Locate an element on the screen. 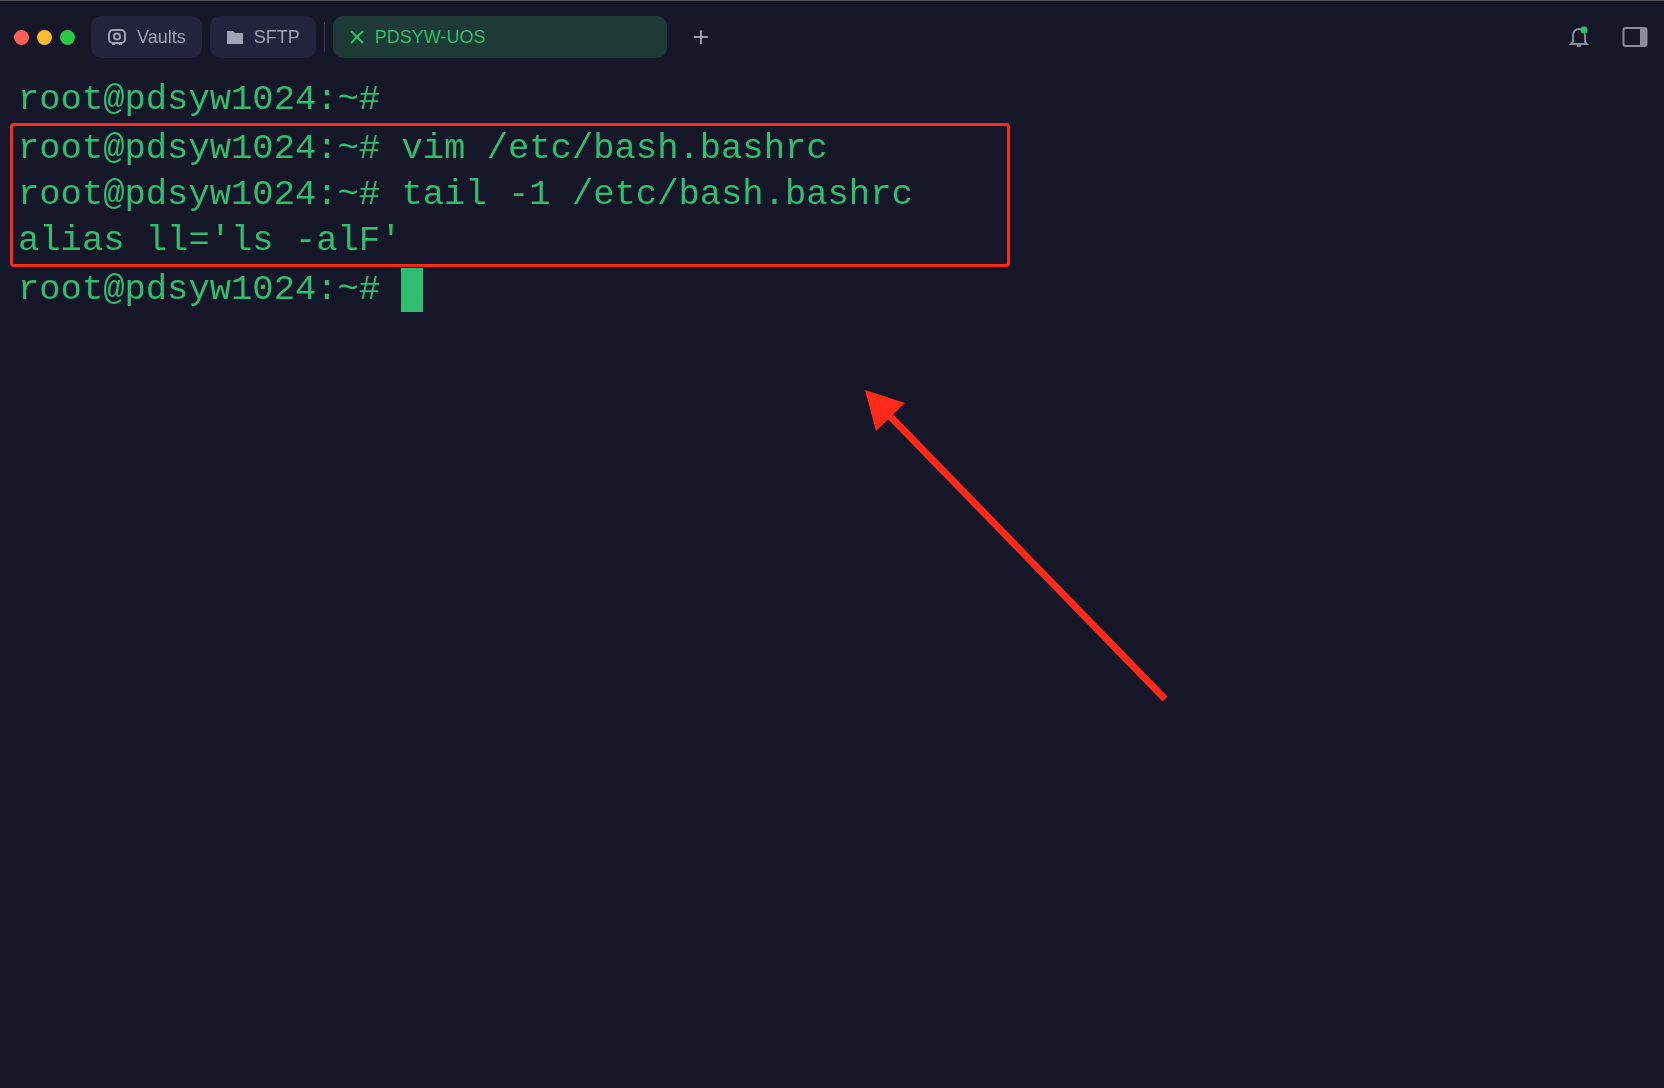 The height and width of the screenshot is (1088, 1664). tab: Vaults is located at coordinates (146, 37).